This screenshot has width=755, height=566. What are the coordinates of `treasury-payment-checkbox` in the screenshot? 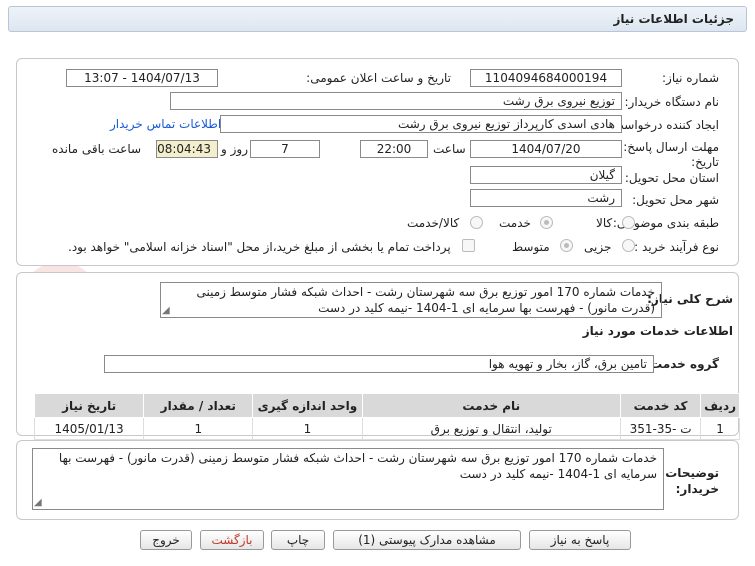 It's located at (468, 245).